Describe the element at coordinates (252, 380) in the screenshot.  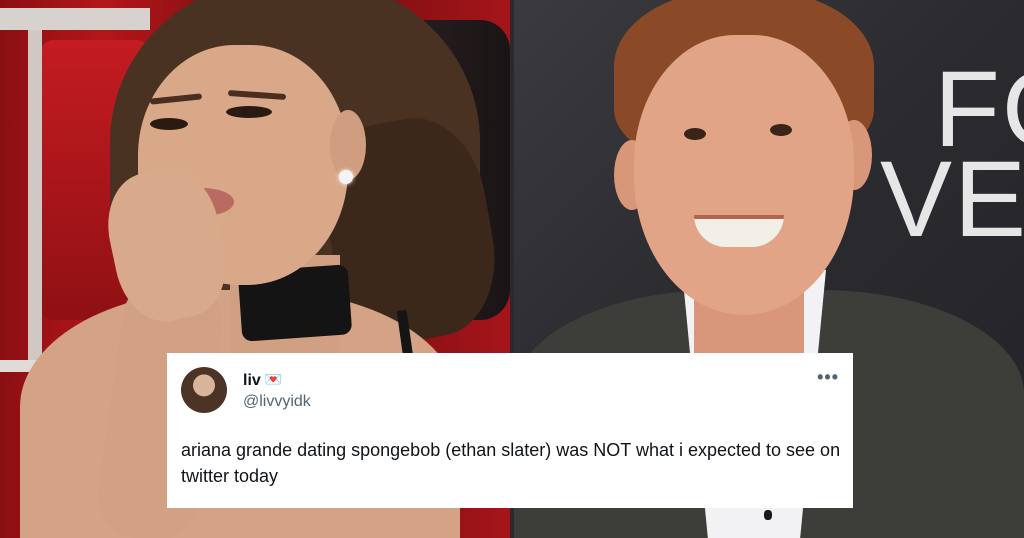
I see `display-name-text: liv` at that location.